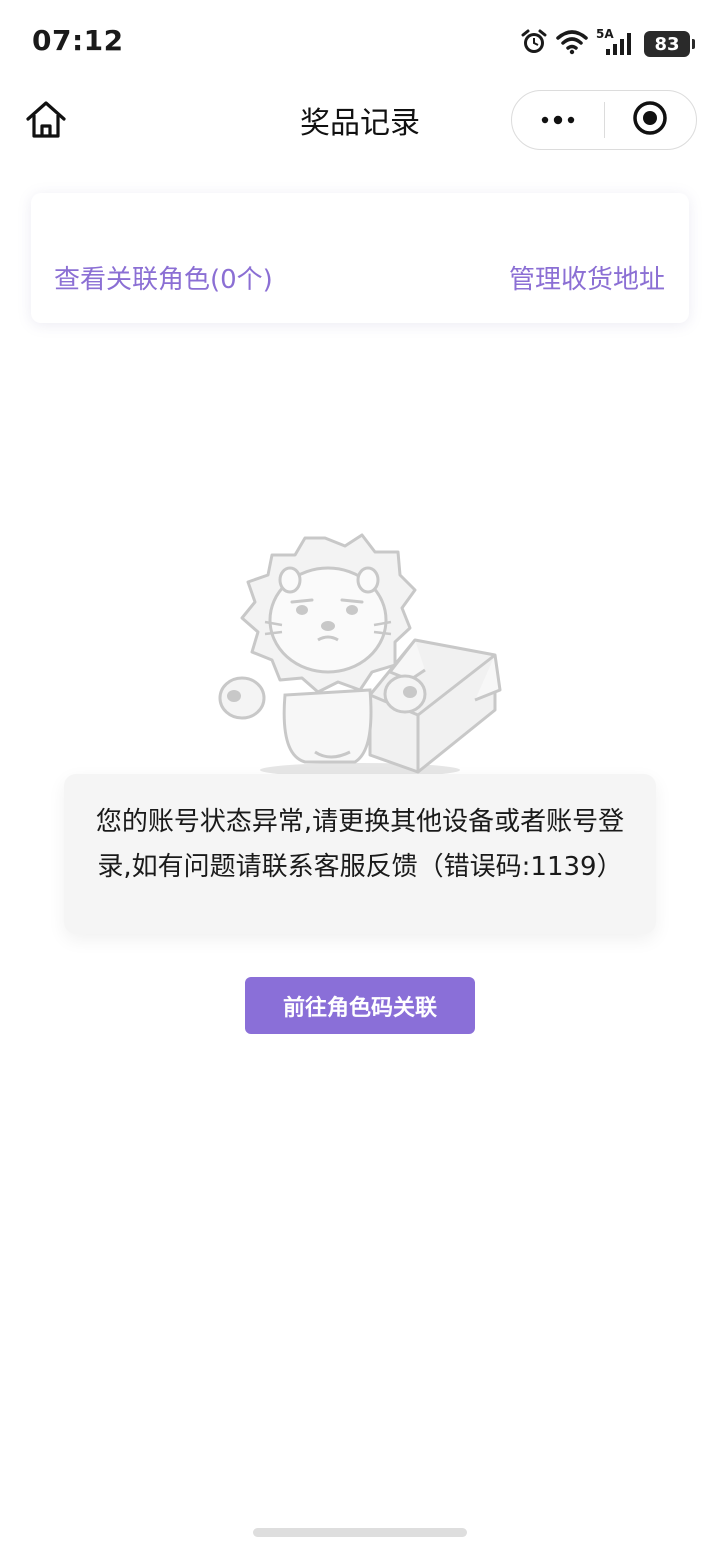 The image size is (720, 1549). Describe the element at coordinates (669, 44) in the screenshot. I see `battery-icon: 83` at that location.